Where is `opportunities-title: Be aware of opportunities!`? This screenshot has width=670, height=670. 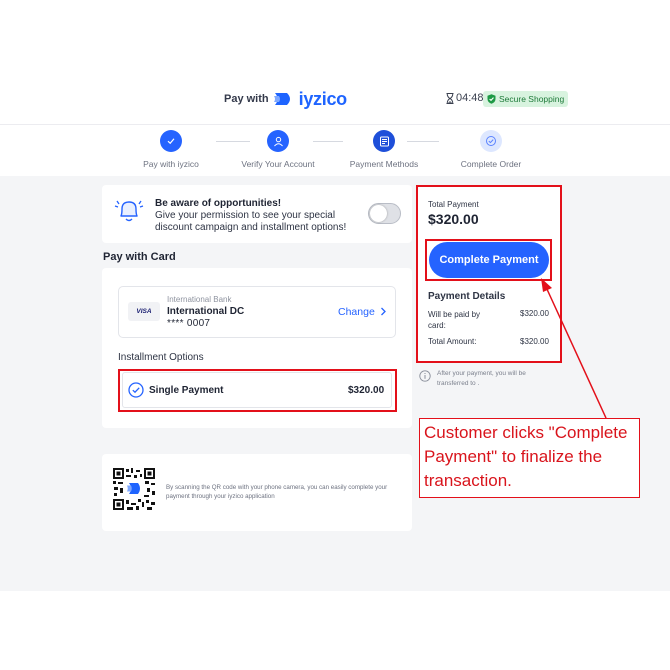 opportunities-title: Be aware of opportunities! is located at coordinates (218, 203).